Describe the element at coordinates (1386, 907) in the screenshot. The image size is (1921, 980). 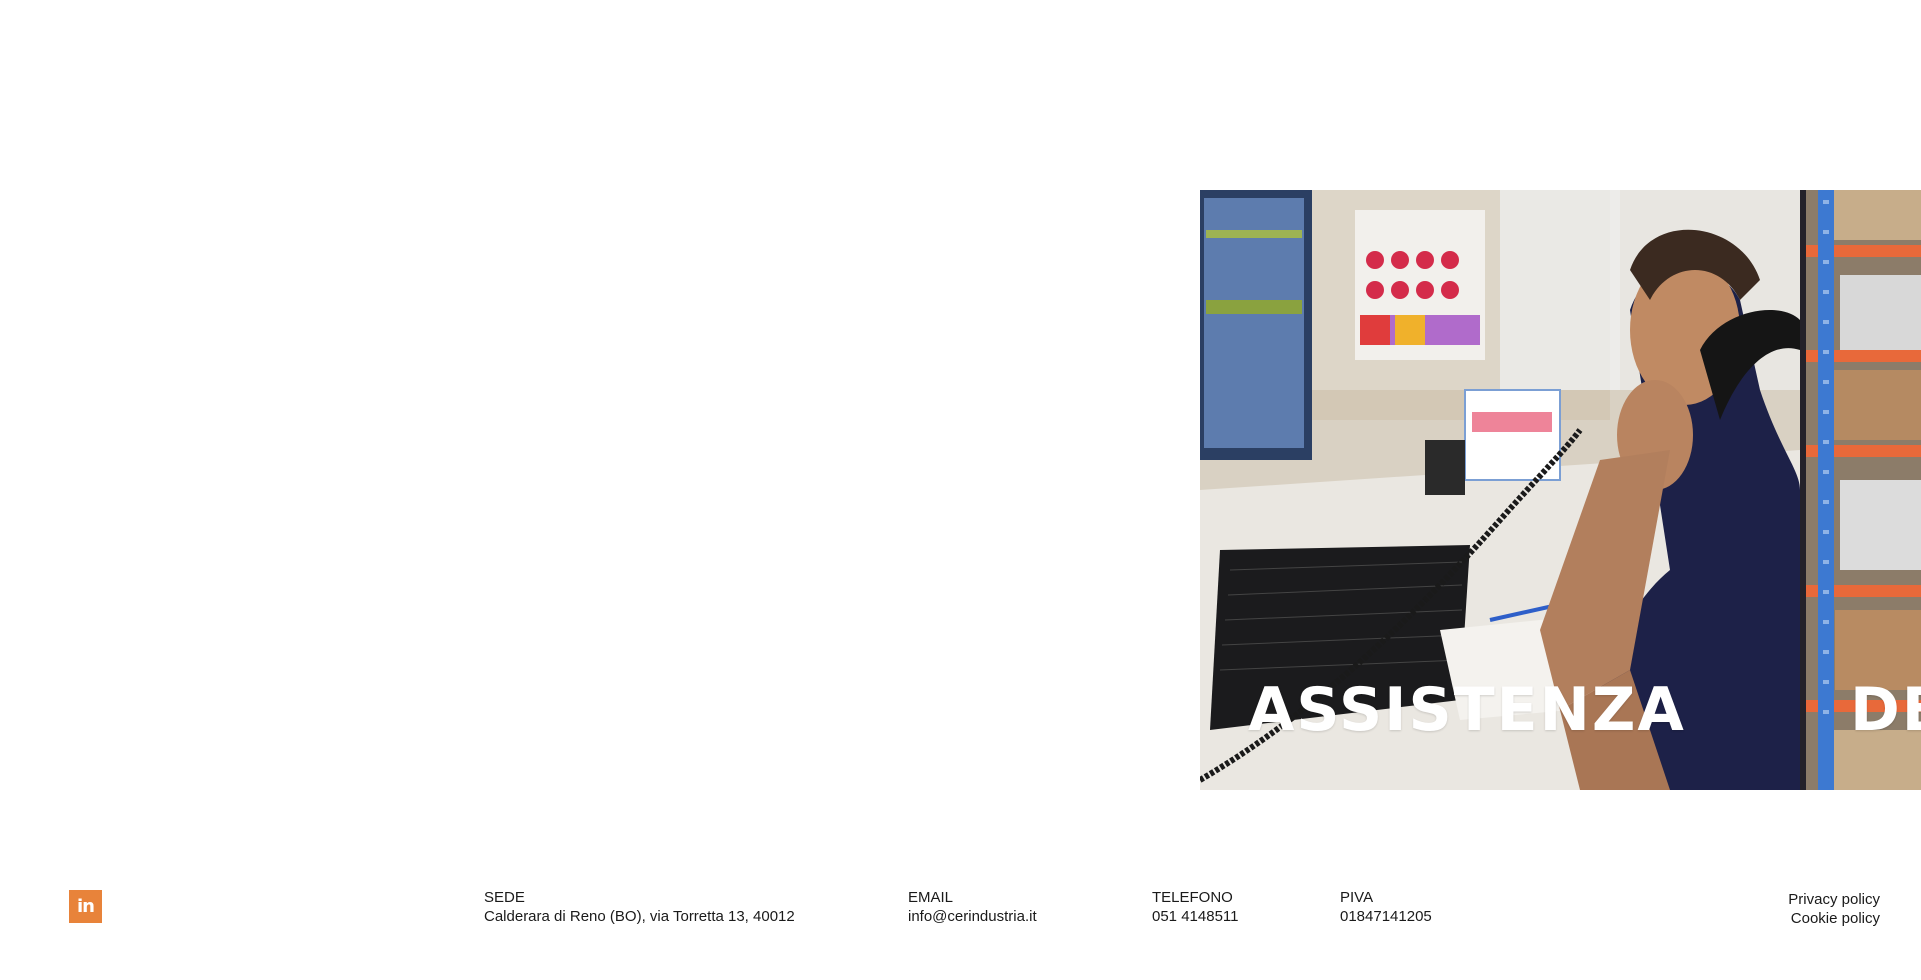
I see `footer-piva: PIVA 01847141205` at that location.